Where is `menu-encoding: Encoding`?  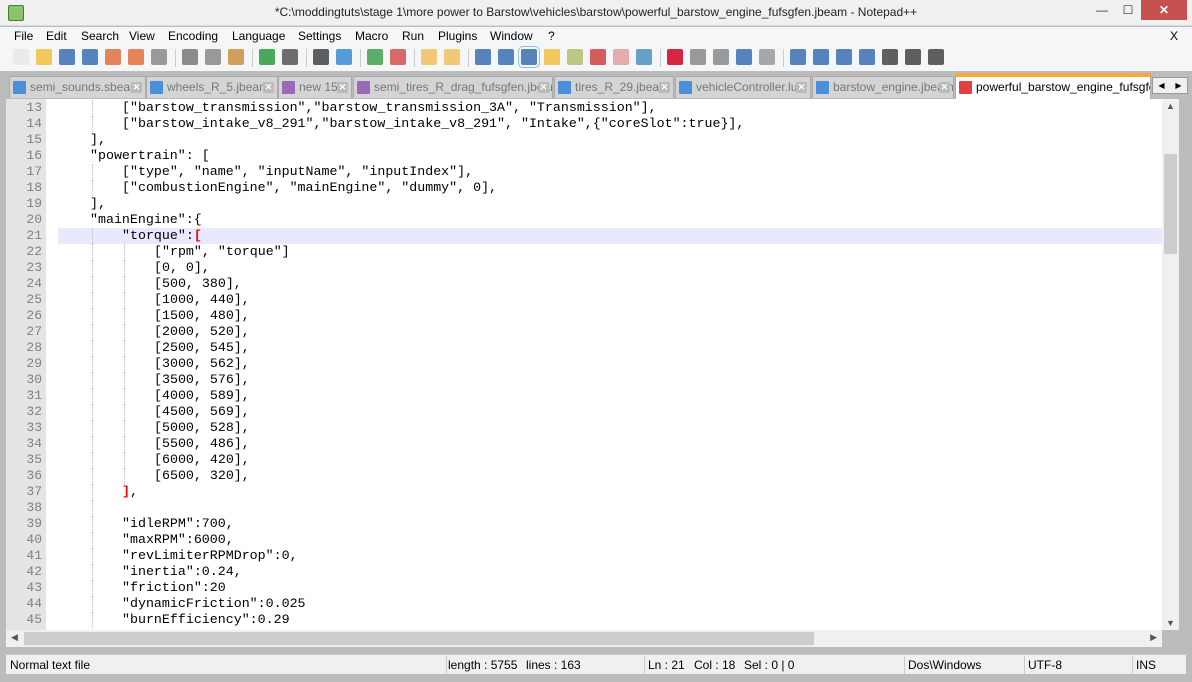 menu-encoding: Encoding is located at coordinates (193, 36).